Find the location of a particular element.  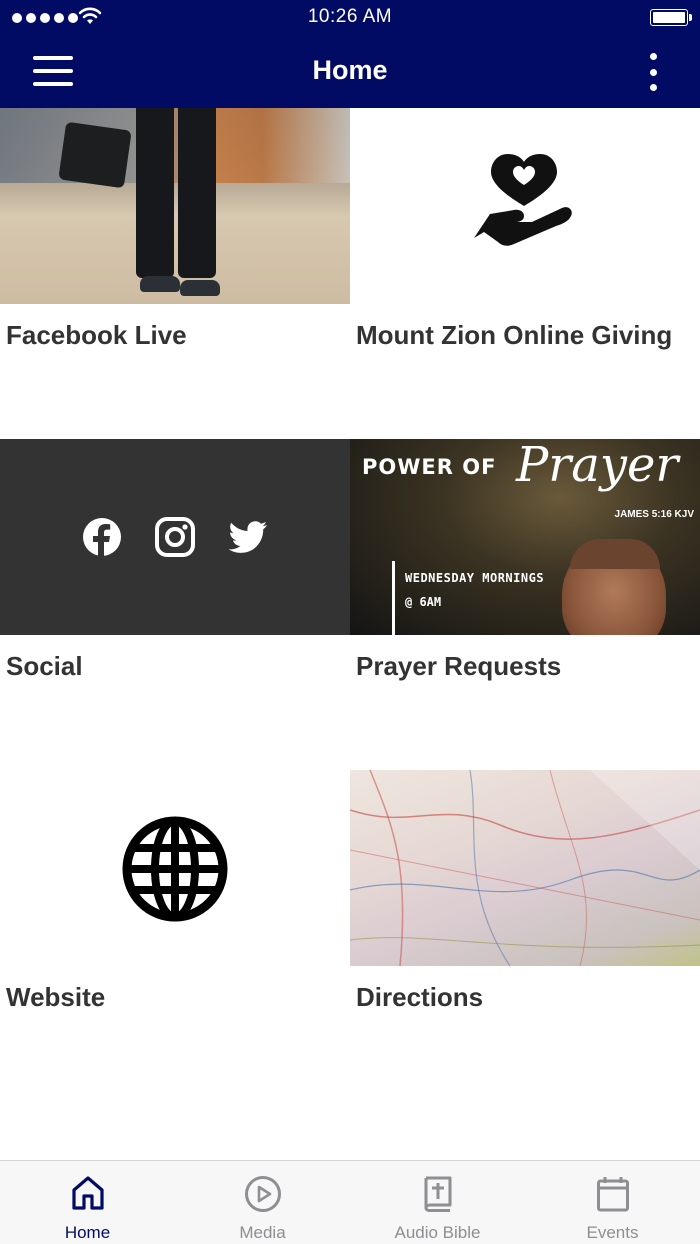

instagram-icon is located at coordinates (175, 537).